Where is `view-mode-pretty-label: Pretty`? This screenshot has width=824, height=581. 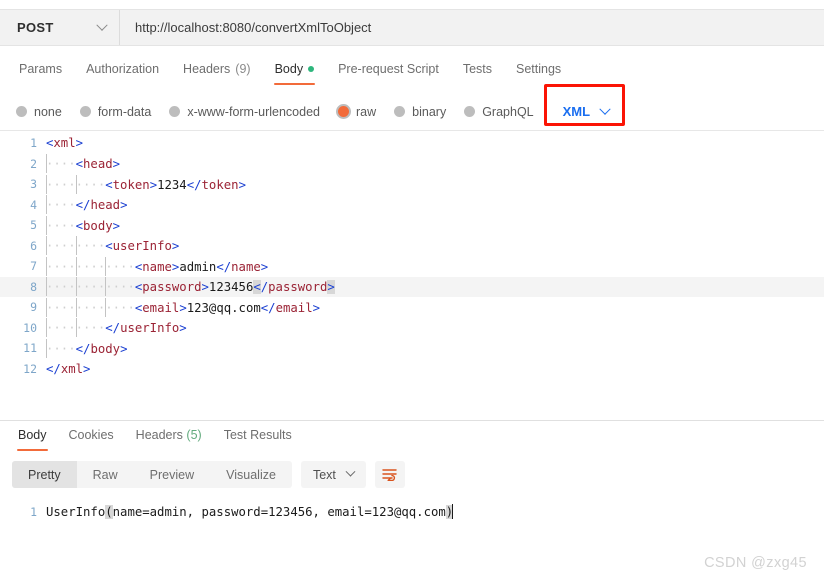
view-mode-pretty-label: Pretty is located at coordinates (44, 474).